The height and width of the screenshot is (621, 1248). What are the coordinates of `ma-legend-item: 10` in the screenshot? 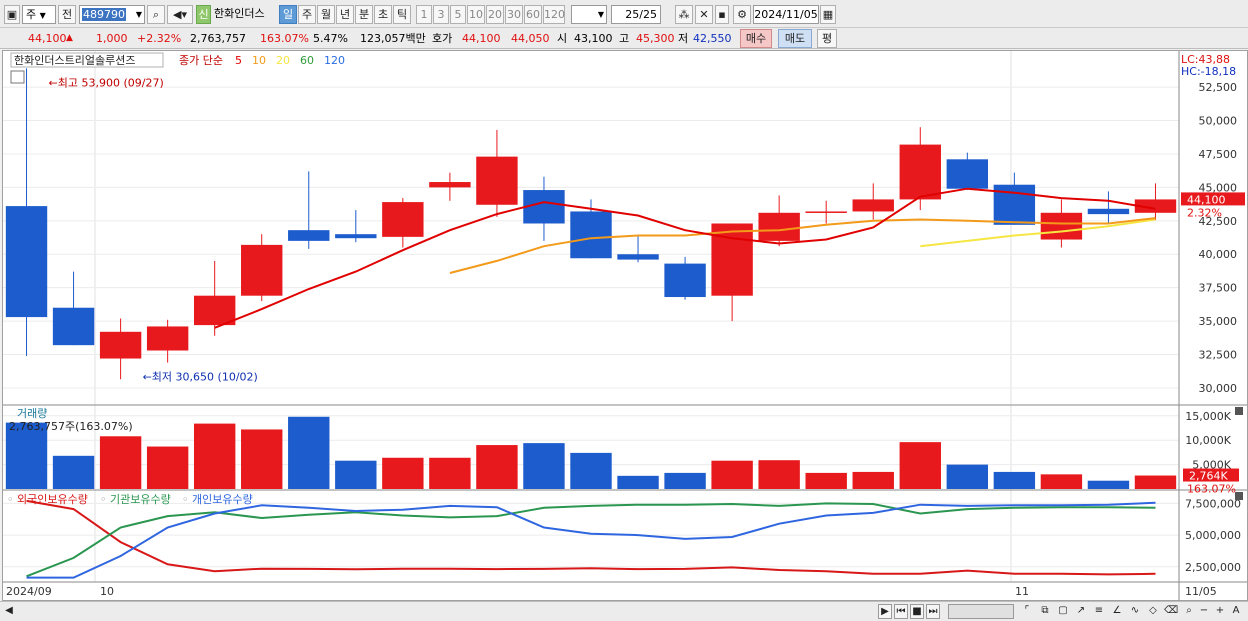 It's located at (259, 60).